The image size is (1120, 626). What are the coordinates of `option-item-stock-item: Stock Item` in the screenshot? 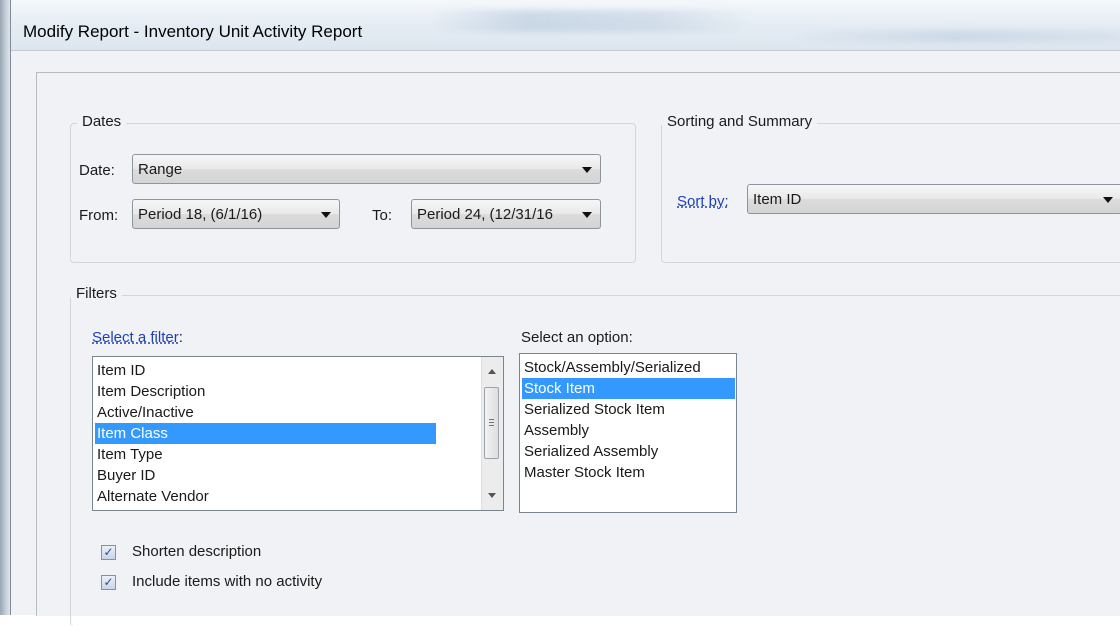 It's located at (628, 388).